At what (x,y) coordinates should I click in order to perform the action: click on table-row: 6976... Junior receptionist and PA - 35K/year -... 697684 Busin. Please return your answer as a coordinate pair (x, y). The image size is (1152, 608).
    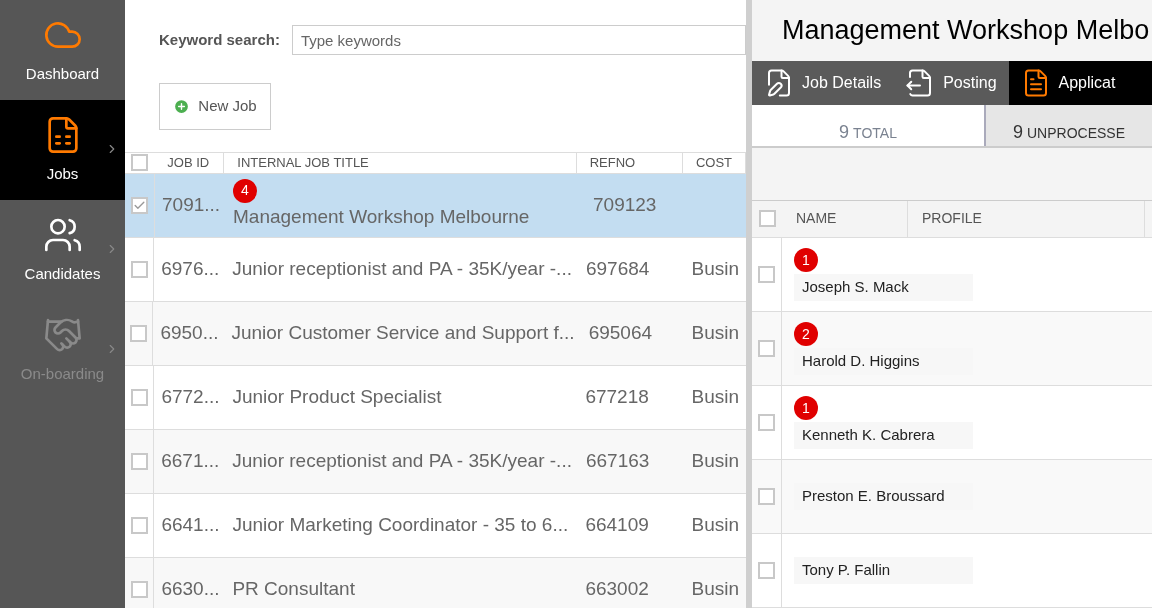
    Looking at the image, I should click on (435, 269).